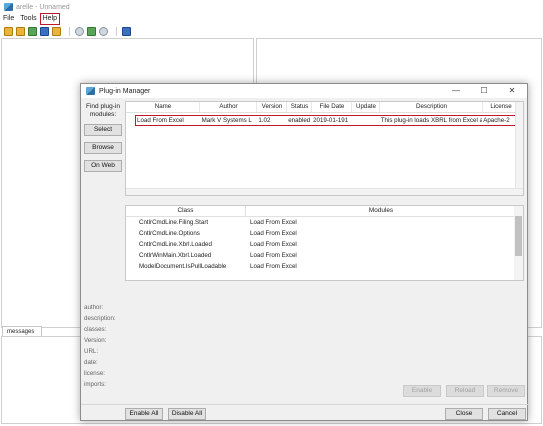  What do you see at coordinates (94, 307) in the screenshot?
I see `detail-author-label: author:` at bounding box center [94, 307].